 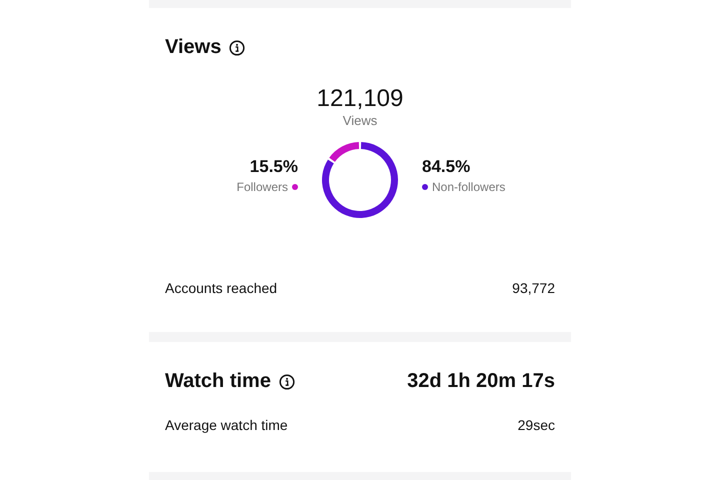 I want to click on percent-value: 15.5%, so click(x=274, y=166).